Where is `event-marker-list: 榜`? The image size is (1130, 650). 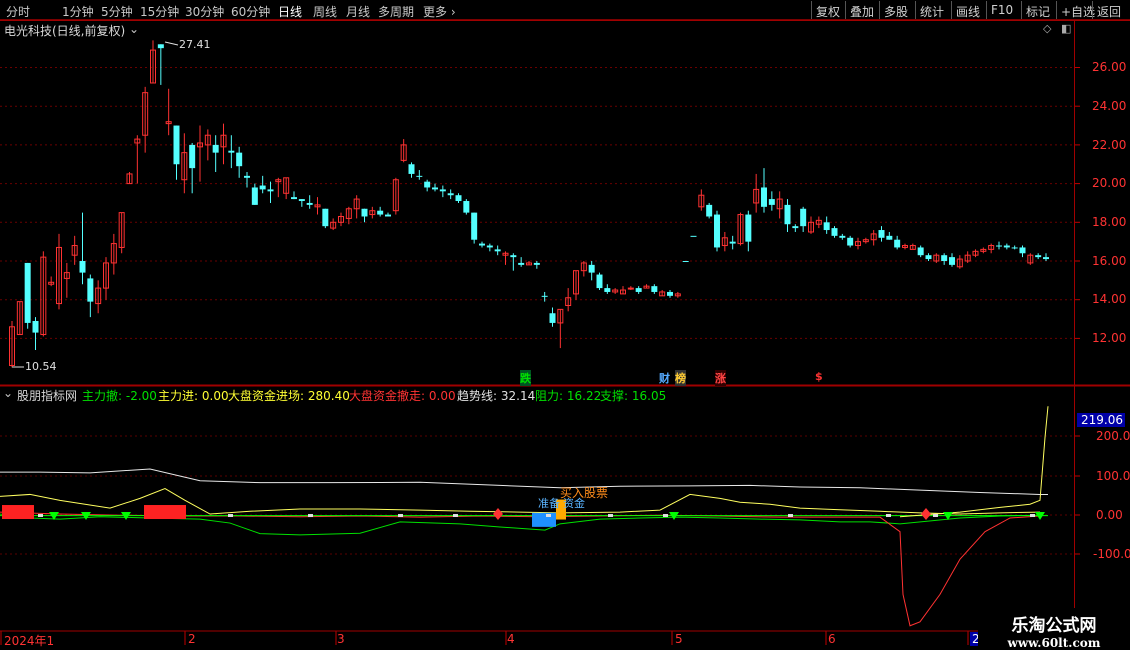 event-marker-list: 榜 is located at coordinates (680, 378).